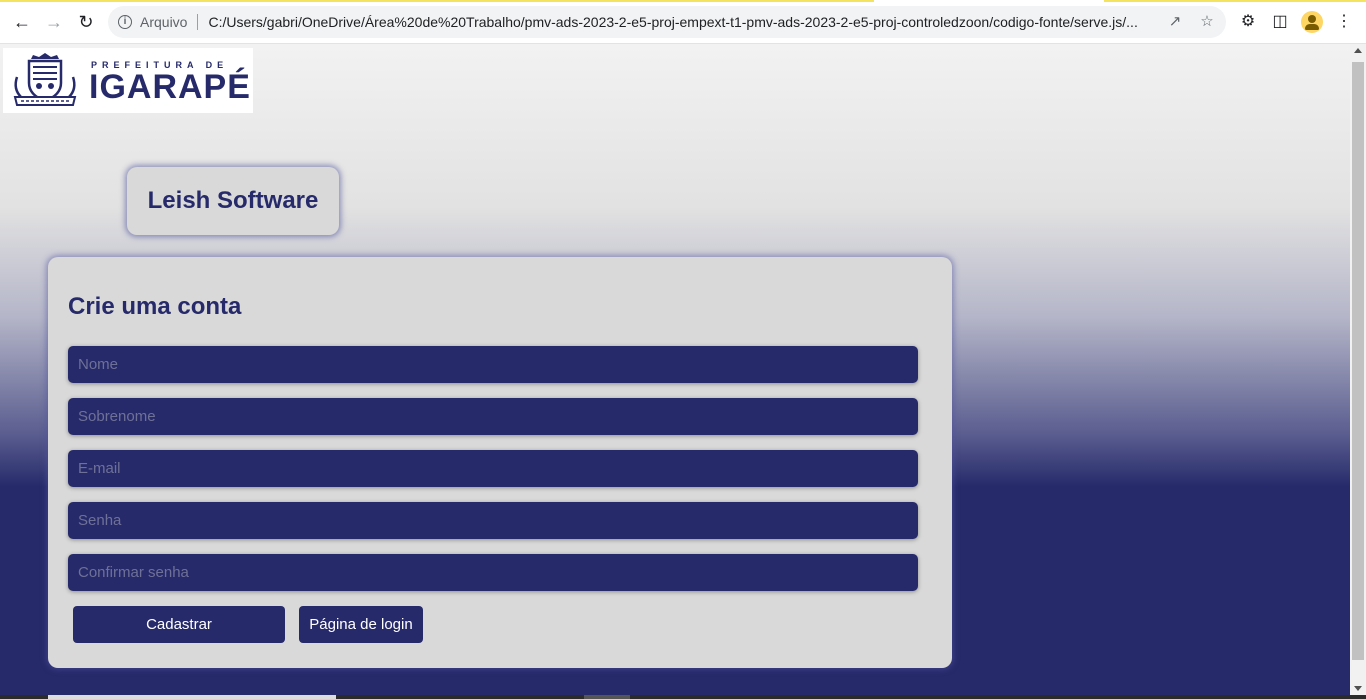 The width and height of the screenshot is (1366, 699). What do you see at coordinates (361, 624) in the screenshot?
I see `login-page-button: Página de login` at bounding box center [361, 624].